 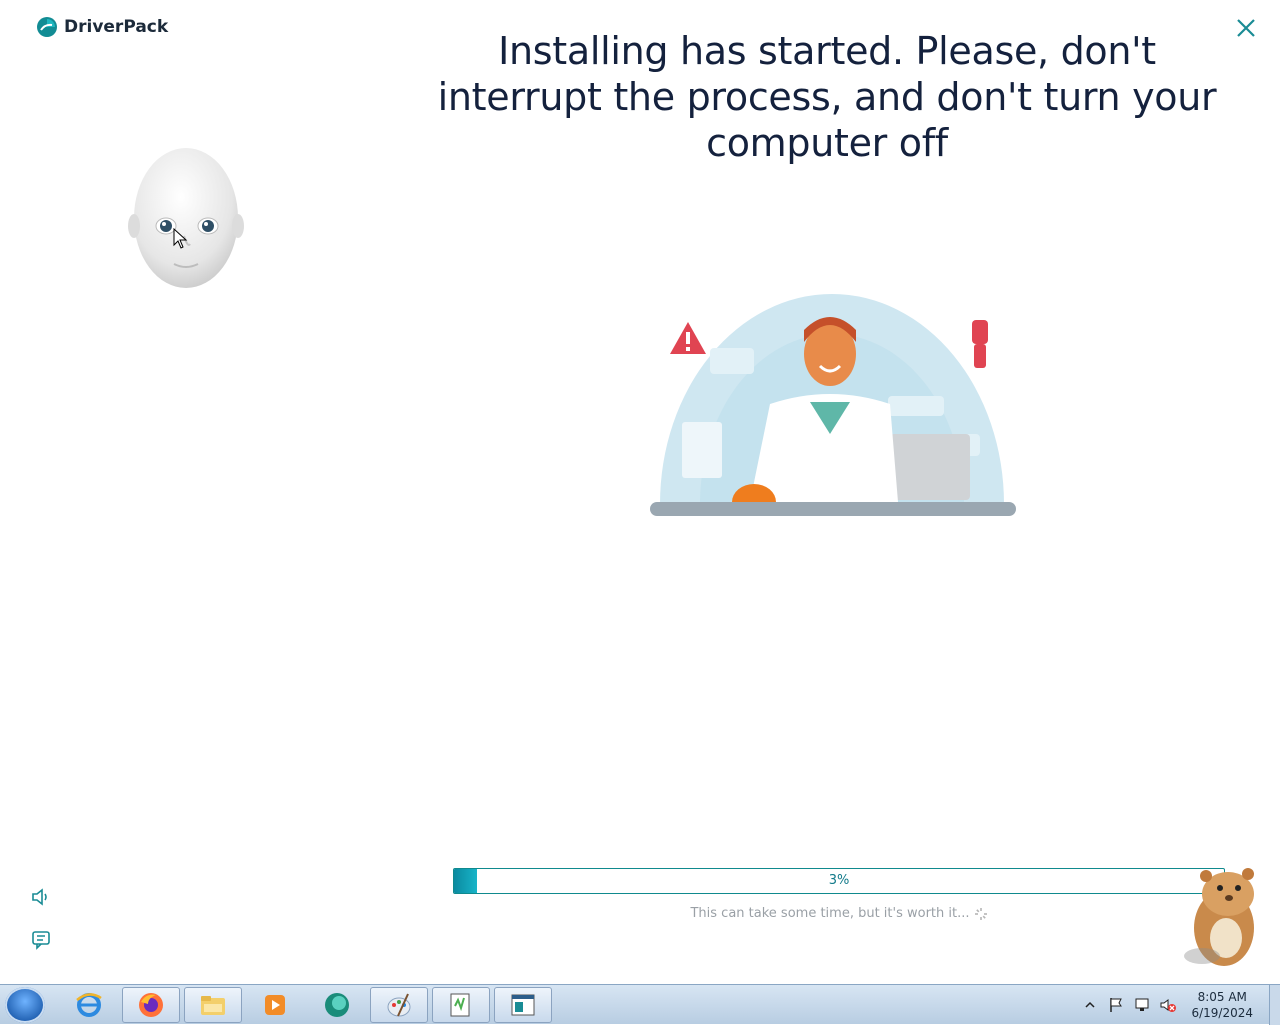 I want to click on clock-time: 8:05 AM, so click(x=1222, y=997).